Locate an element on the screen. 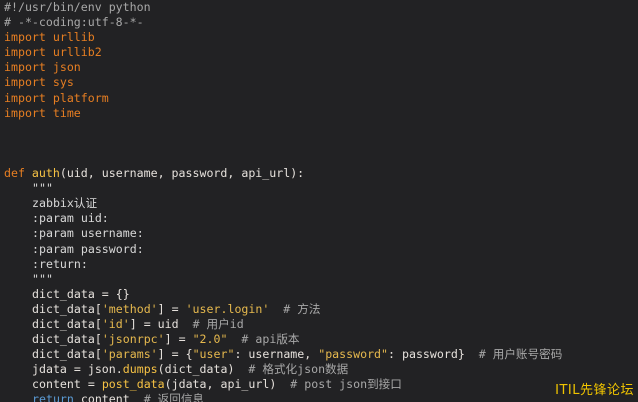  function-args: (uid, username, password, api_url): is located at coordinates (182, 173).